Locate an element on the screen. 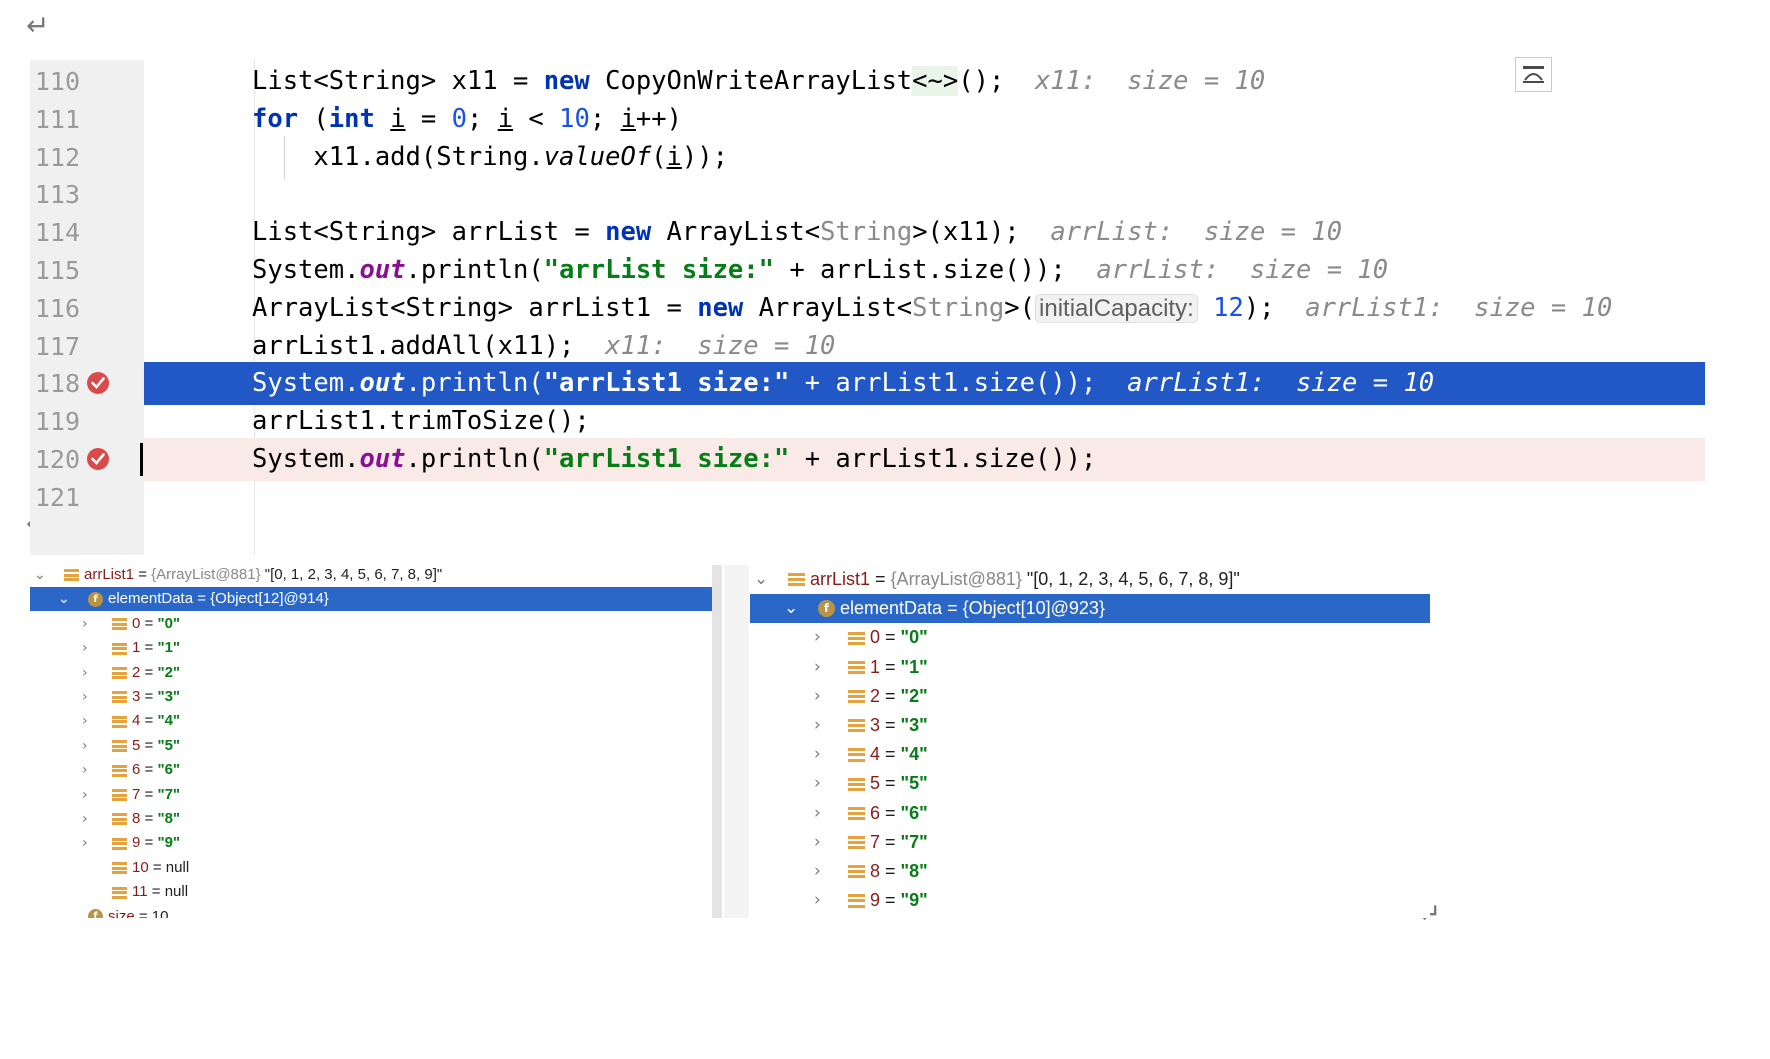 This screenshot has height=1059, width=1770. line-number: 120 is located at coordinates (55, 459).